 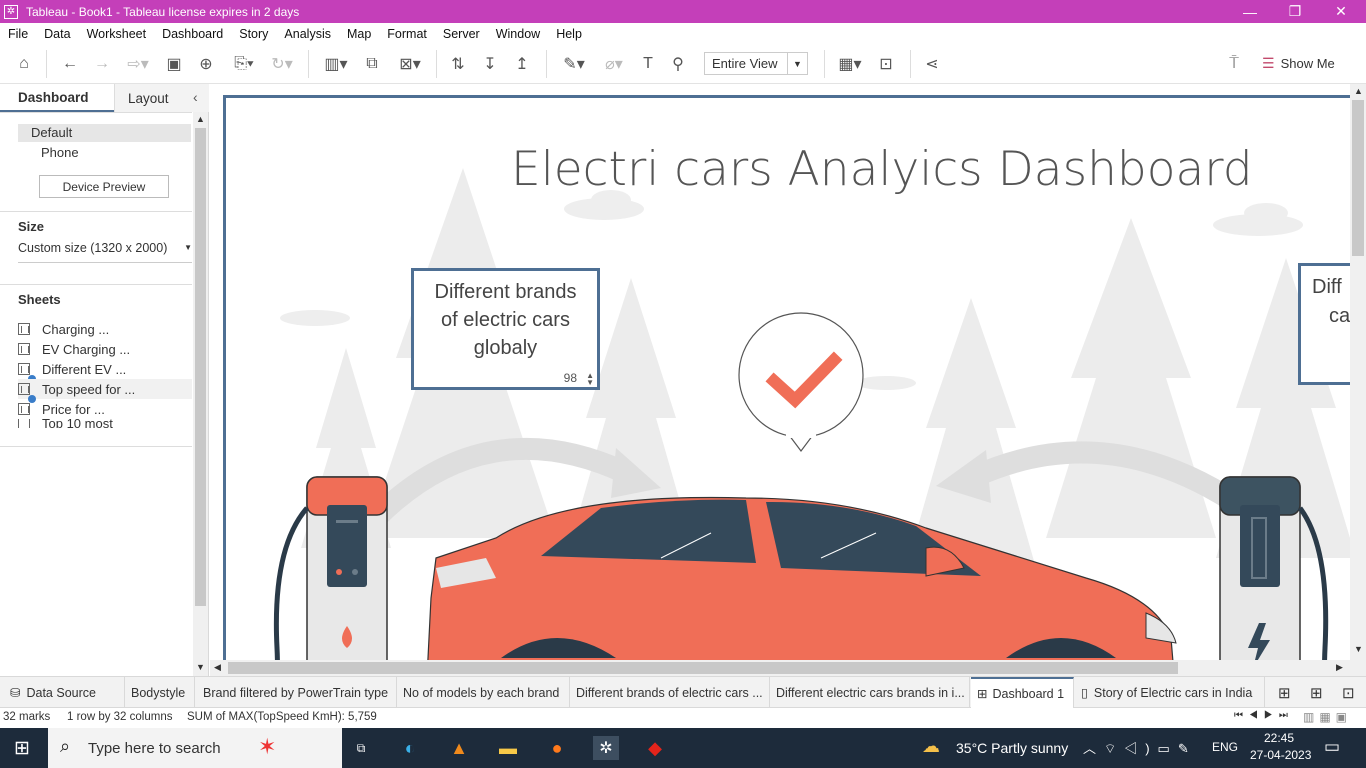 I want to click on taskbar-search: ⌕ Type here to search ✶, so click(x=195, y=748).